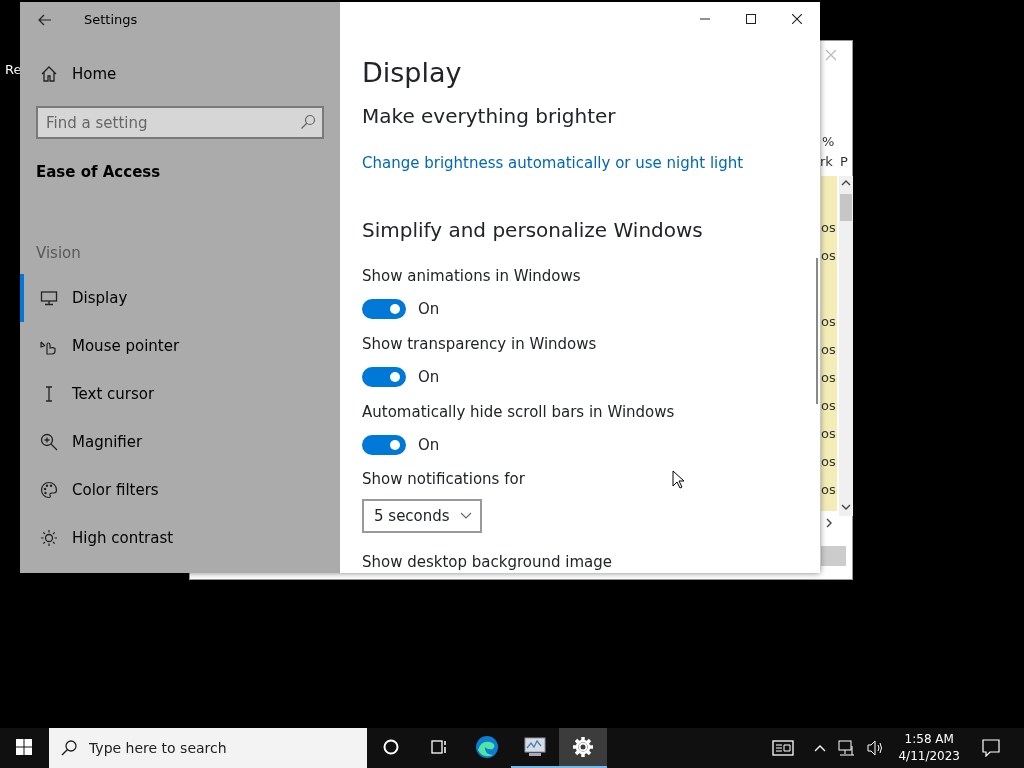  Describe the element at coordinates (487, 747) in the screenshot. I see `browser-icon` at that location.